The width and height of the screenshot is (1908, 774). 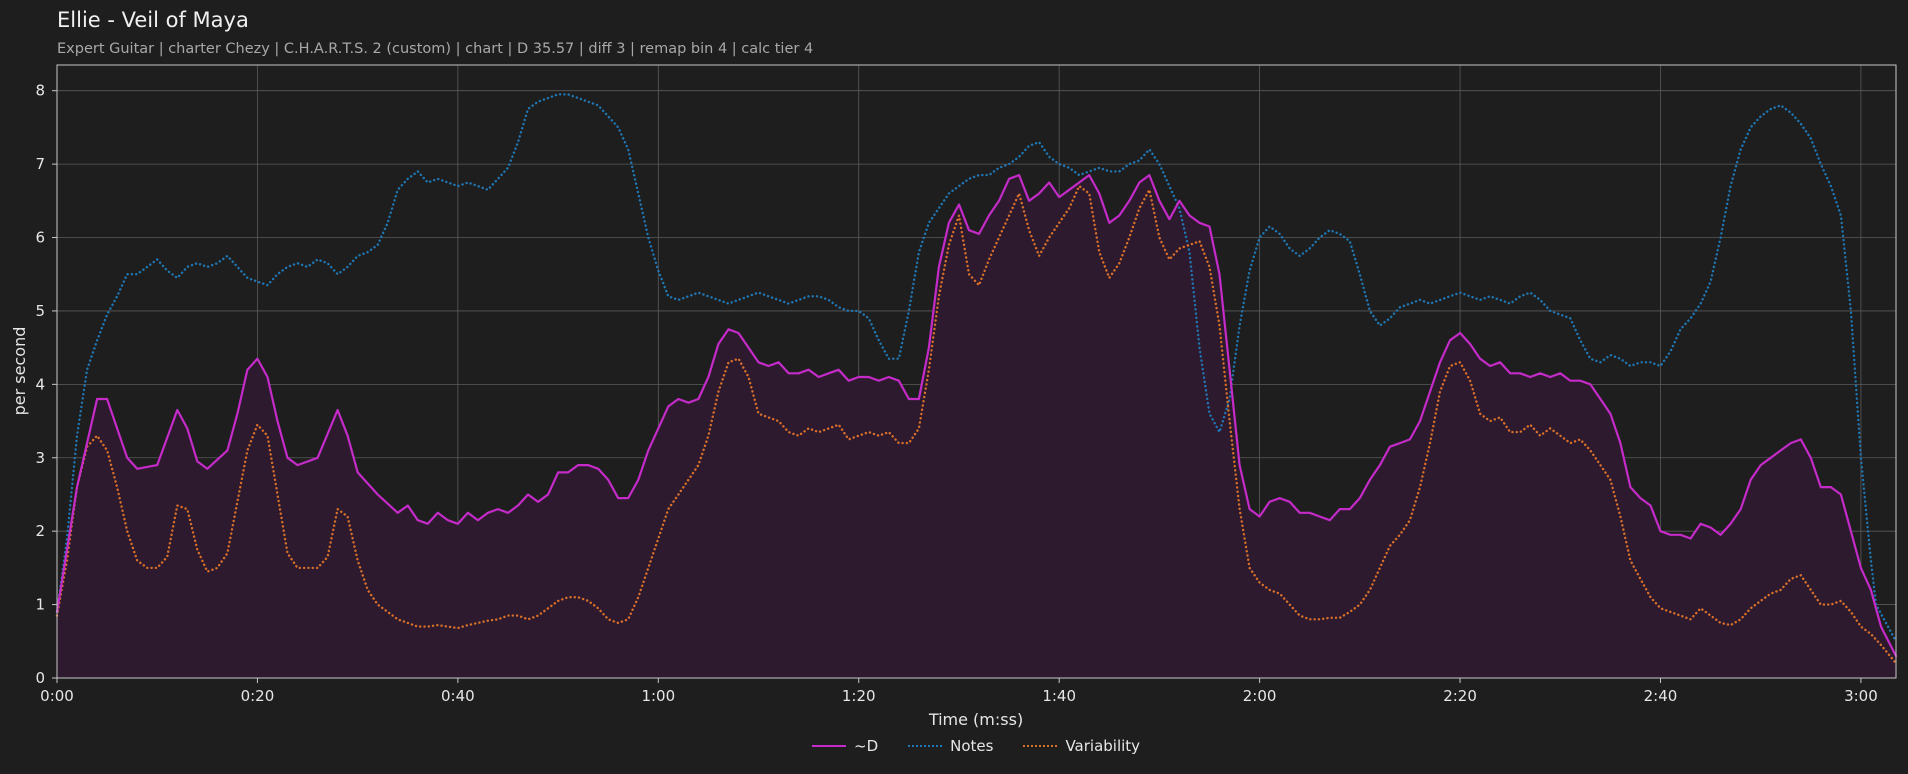 I want to click on y-axis-label: per second, so click(x=19, y=371).